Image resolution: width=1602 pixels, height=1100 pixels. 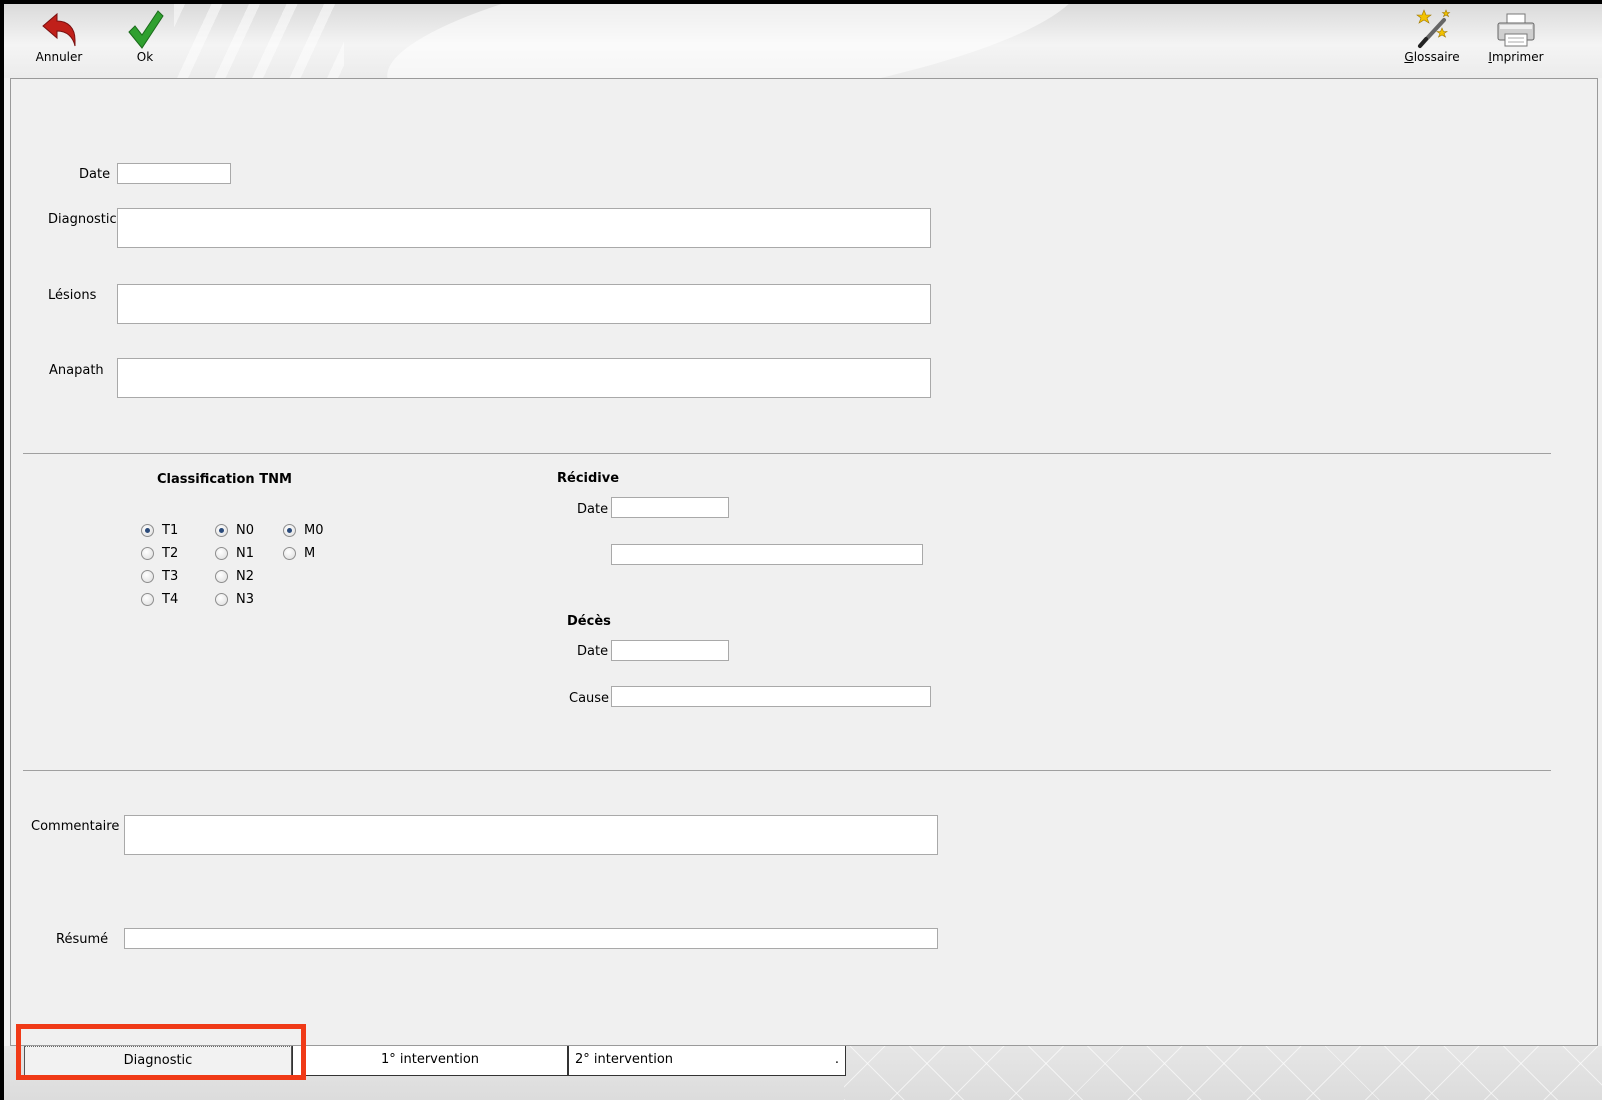 I want to click on radio-t1: T1, so click(x=159, y=530).